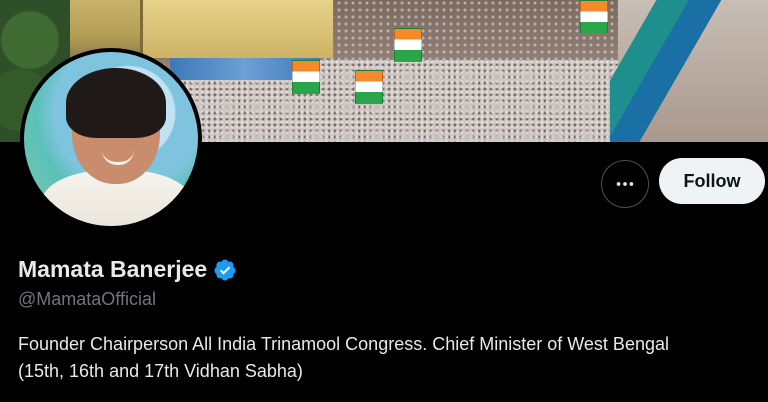  I want to click on verified-badge-icon, so click(225, 269).